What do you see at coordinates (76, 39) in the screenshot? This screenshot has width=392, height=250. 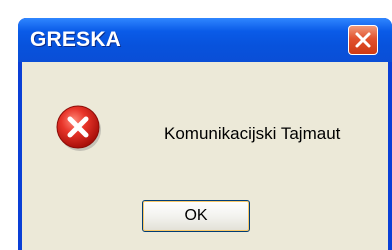 I see `dialog-title: GRESKA` at bounding box center [76, 39].